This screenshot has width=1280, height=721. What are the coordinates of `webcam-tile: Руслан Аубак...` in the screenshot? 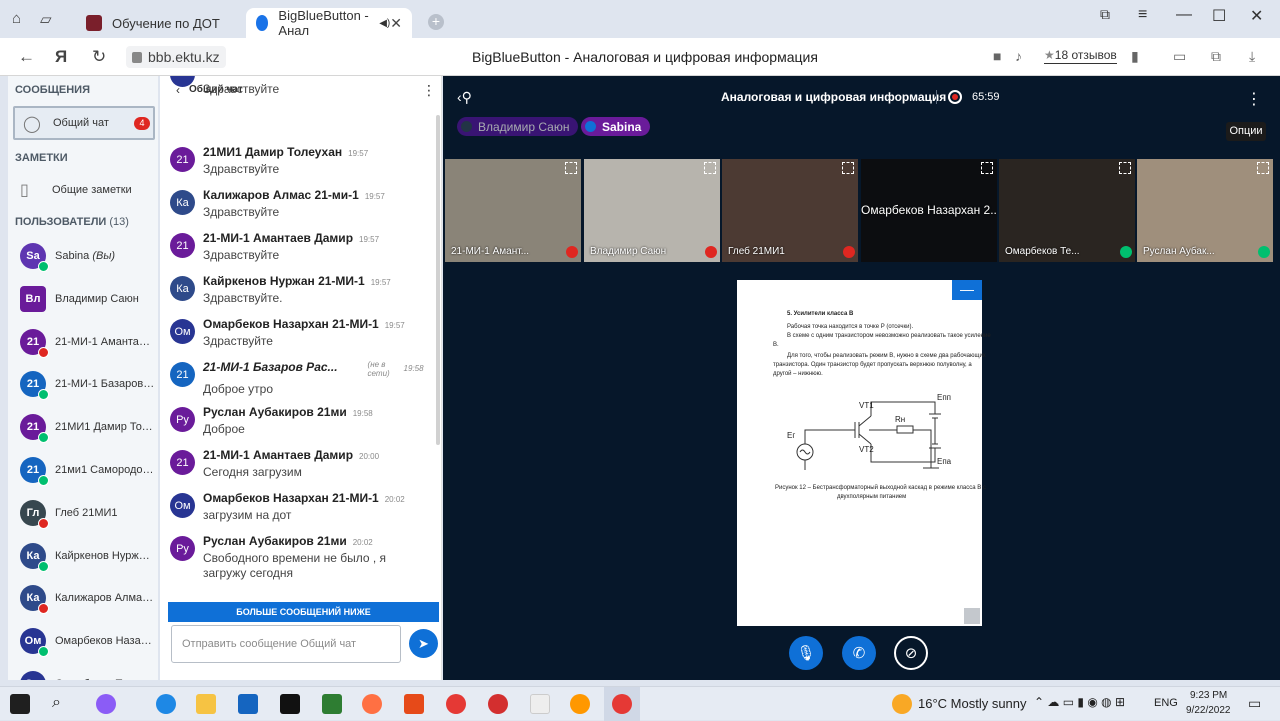 It's located at (1205, 210).